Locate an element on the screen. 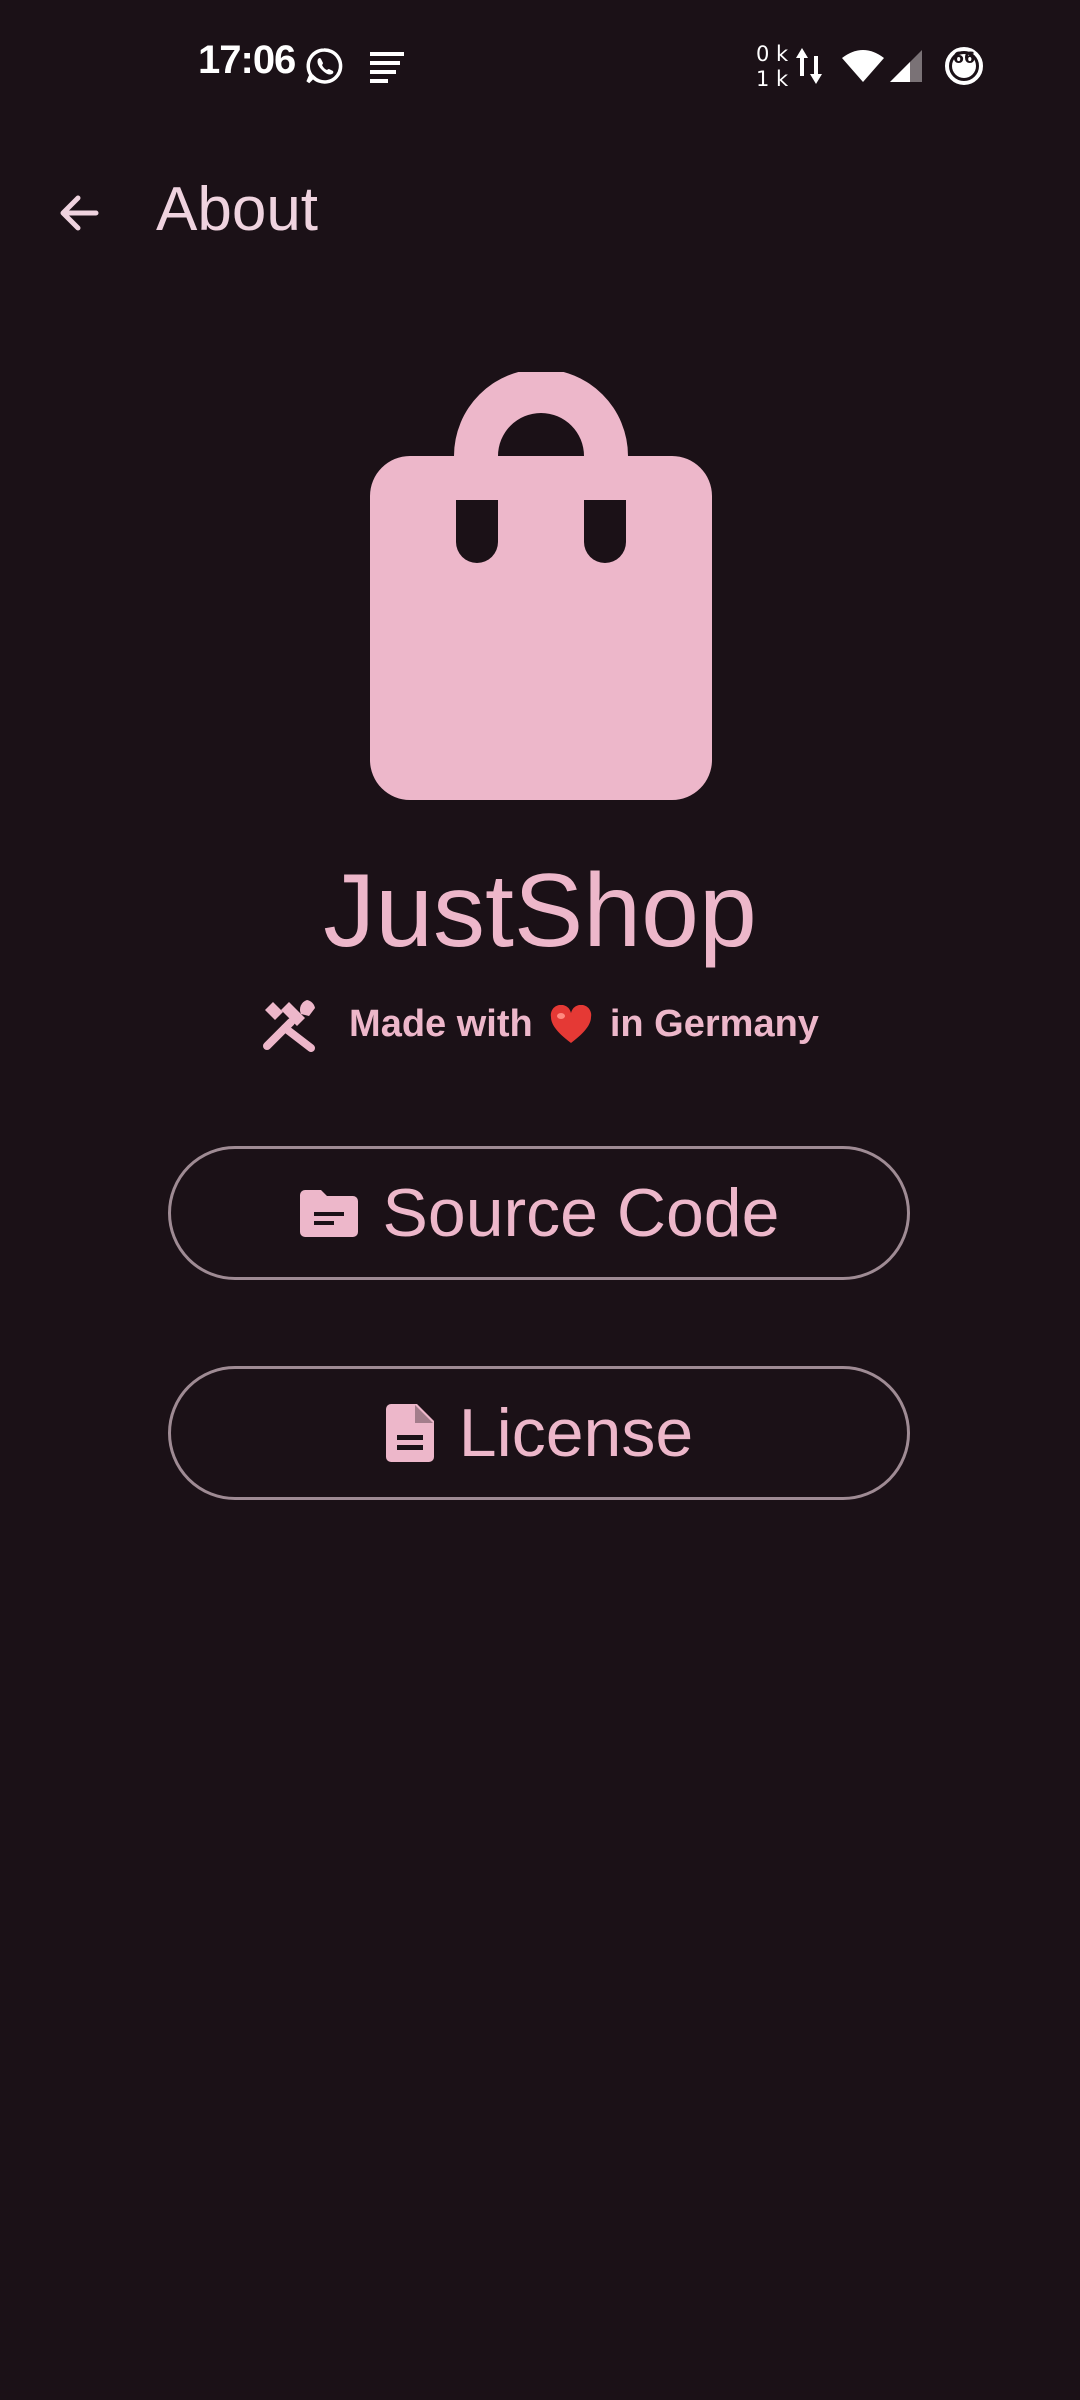 The width and height of the screenshot is (1080, 2400). source-code-label: Source Code is located at coordinates (581, 1213).